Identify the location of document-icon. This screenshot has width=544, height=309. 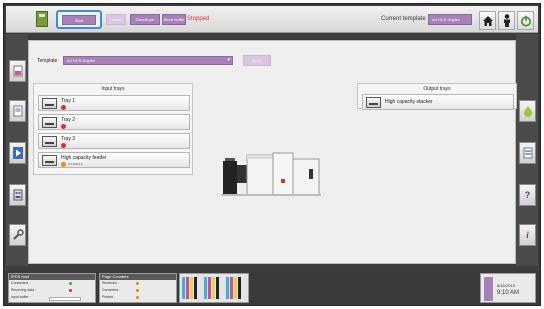
(17, 111).